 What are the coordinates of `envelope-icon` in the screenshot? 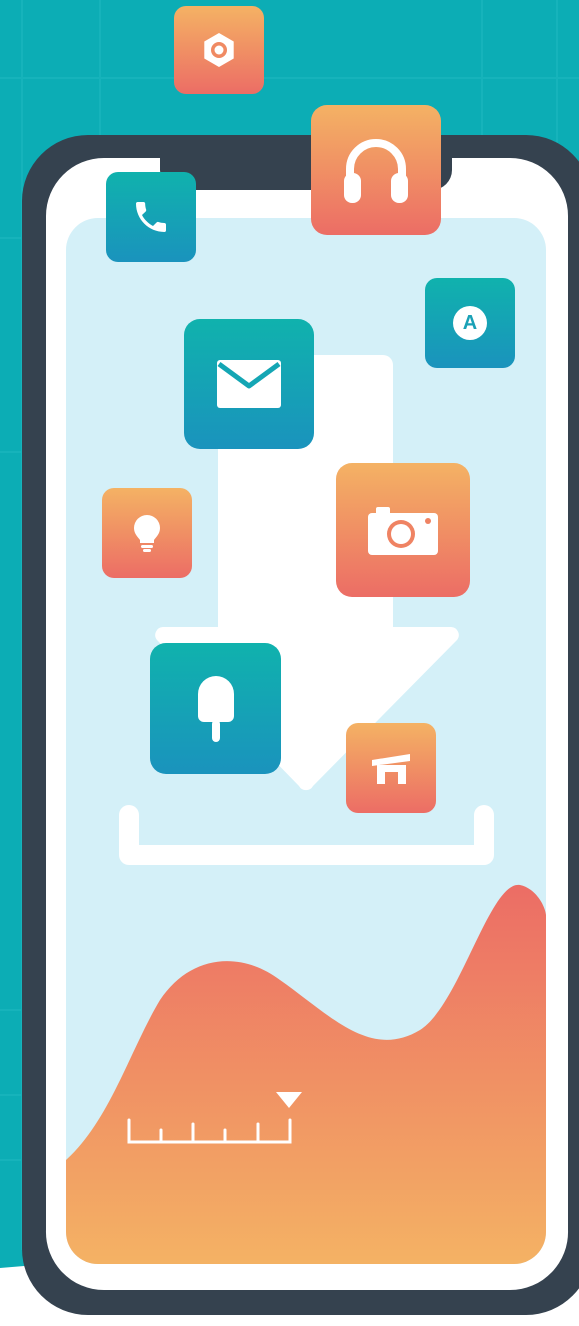 It's located at (249, 384).